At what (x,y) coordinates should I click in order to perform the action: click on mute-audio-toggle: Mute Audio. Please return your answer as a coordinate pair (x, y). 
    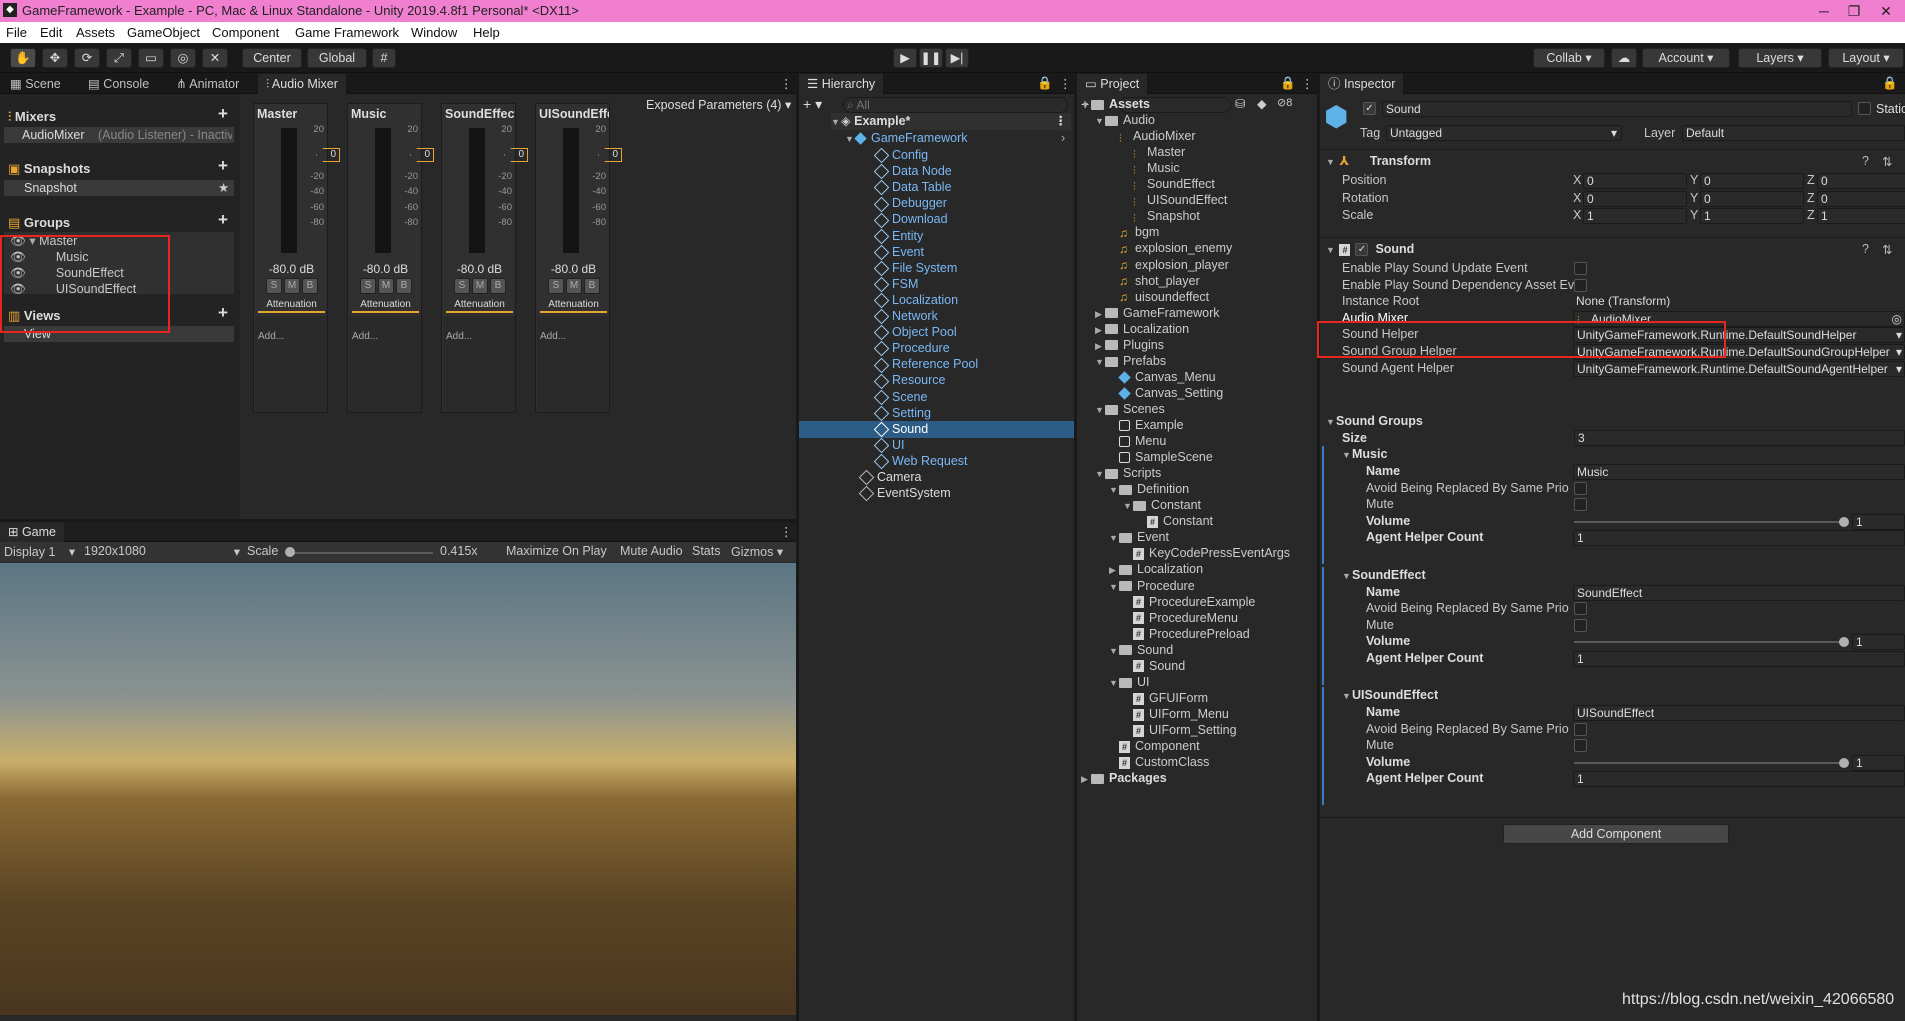
    Looking at the image, I should click on (651, 551).